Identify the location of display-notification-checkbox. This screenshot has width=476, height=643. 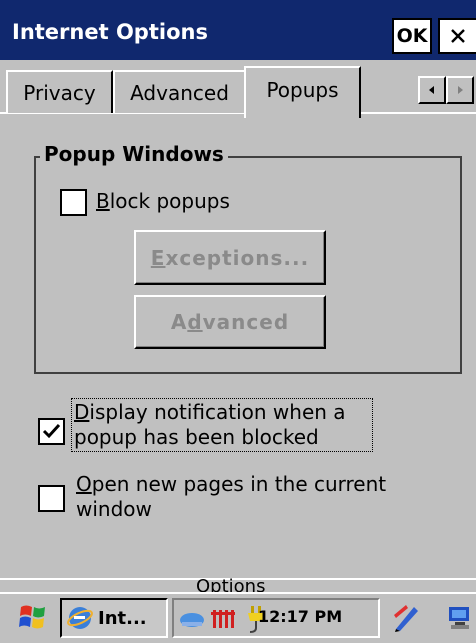
(51, 431).